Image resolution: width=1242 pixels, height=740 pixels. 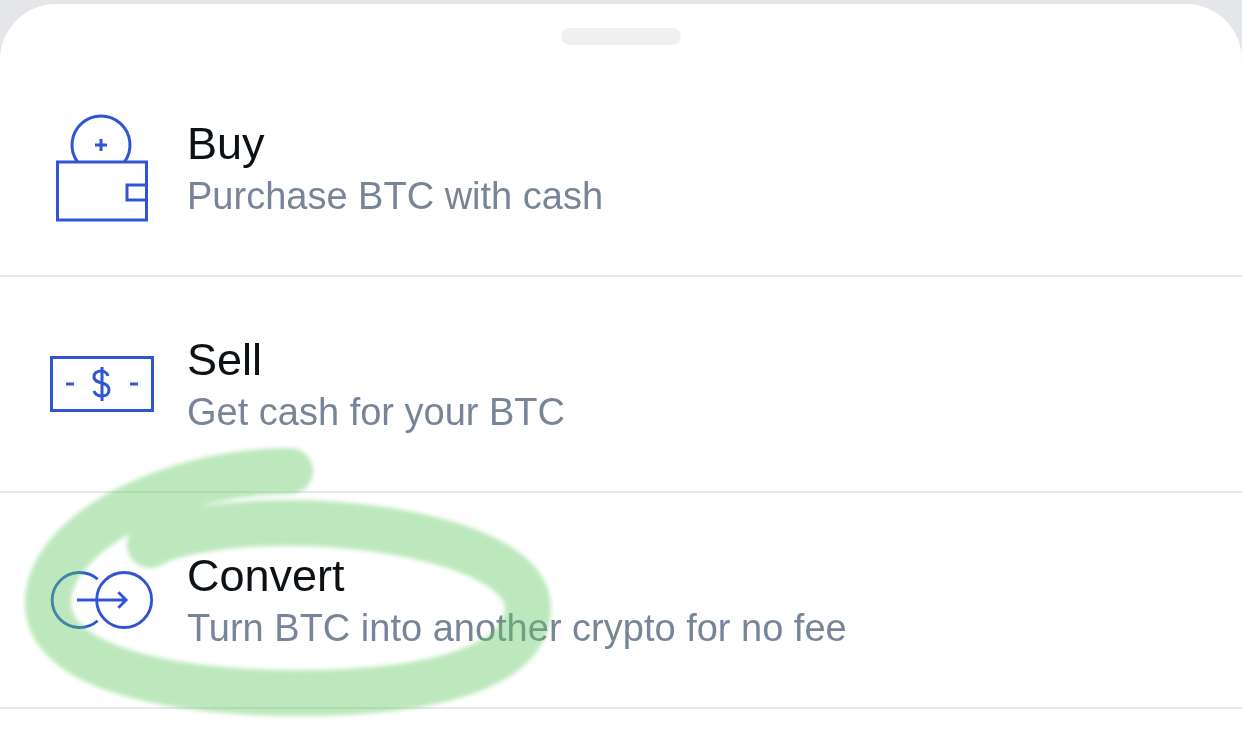 I want to click on convert-circles-icon, so click(x=102, y=600).